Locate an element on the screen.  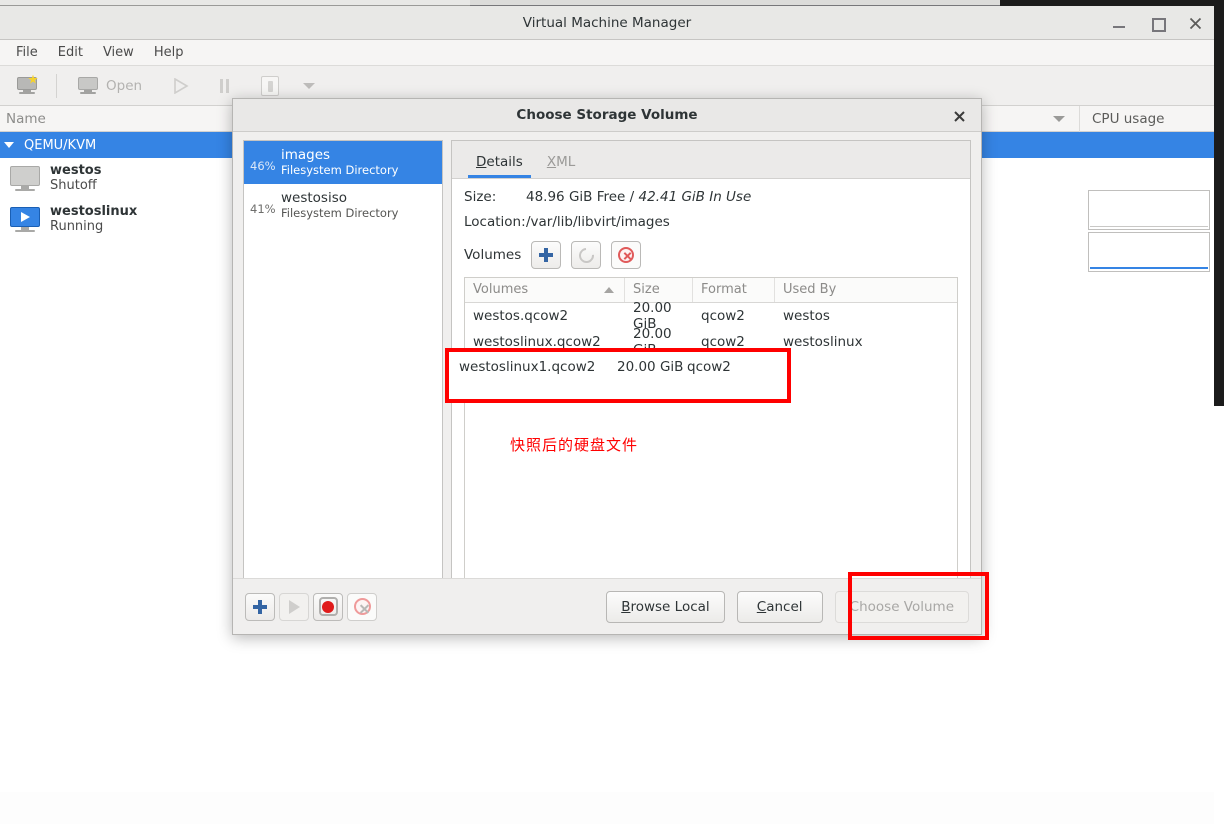
pool-item-images: 46% images Filesystem Directory is located at coordinates (343, 162).